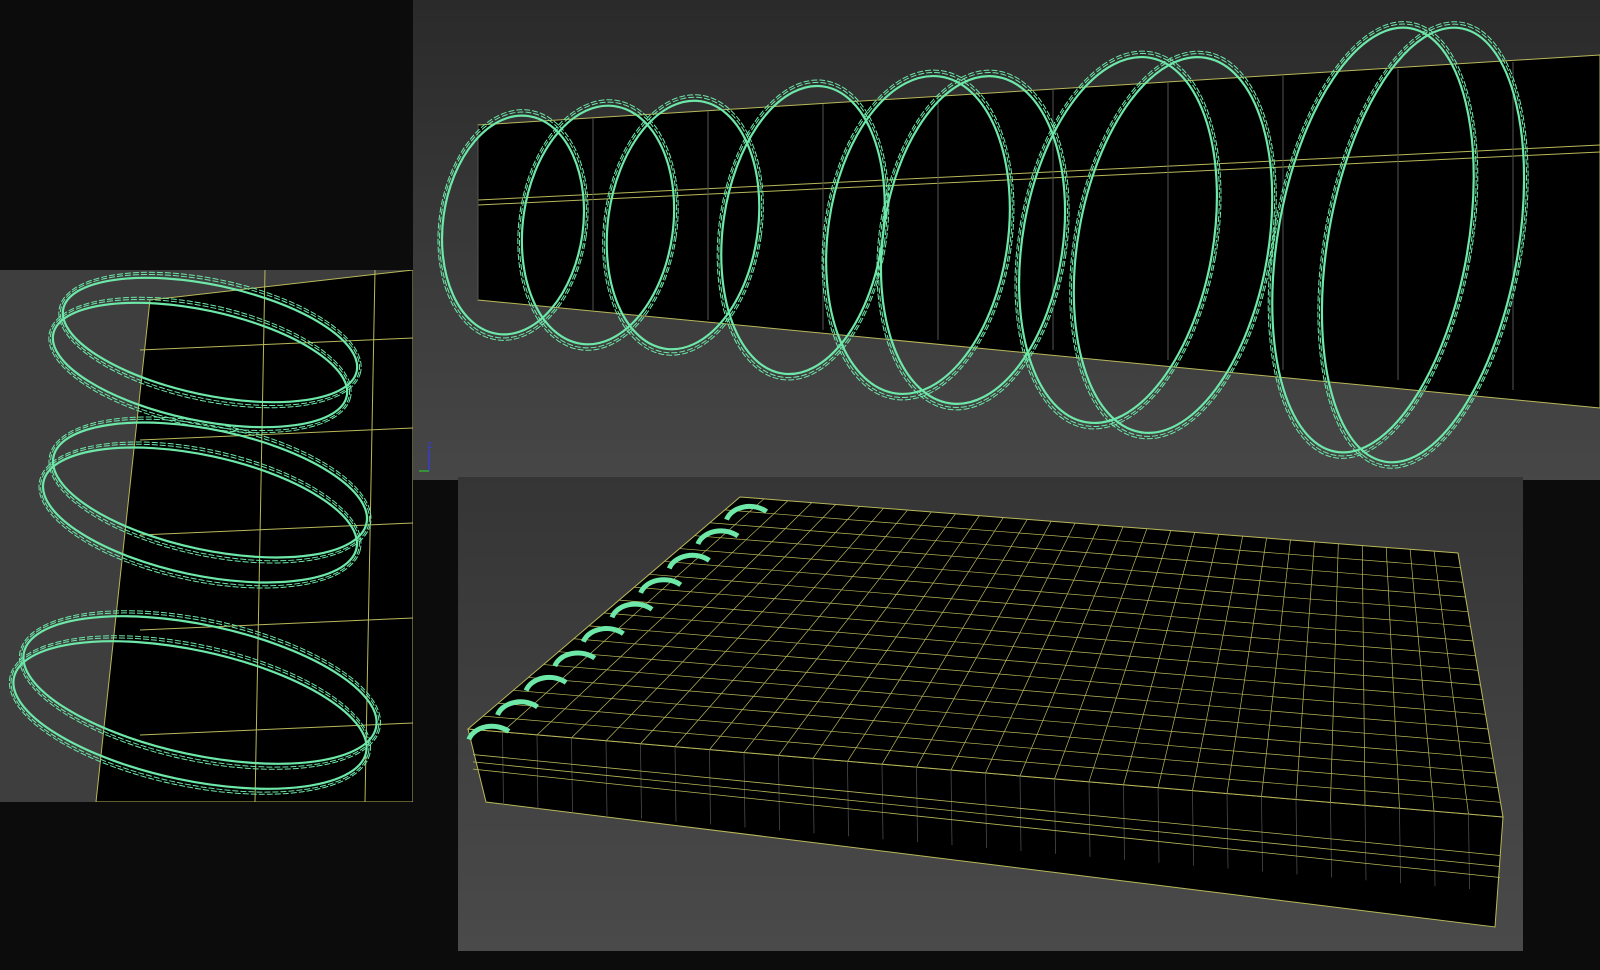 Image resolution: width=1600 pixels, height=970 pixels. Describe the element at coordinates (210, 536) in the screenshot. I see `spiral-side-render` at that location.